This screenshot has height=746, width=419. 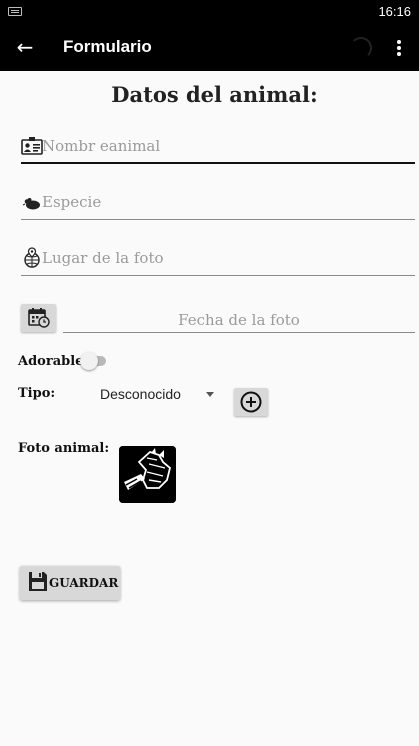 What do you see at coordinates (103, 258) in the screenshot?
I see `location-placeholder: Lugar de la foto` at bounding box center [103, 258].